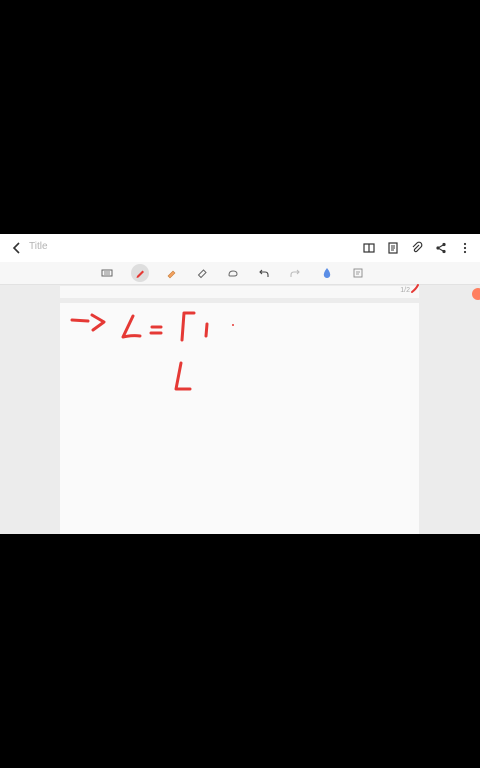 This screenshot has width=480, height=768. Describe the element at coordinates (131, 326) in the screenshot. I see `letter-l-stroke` at that location.